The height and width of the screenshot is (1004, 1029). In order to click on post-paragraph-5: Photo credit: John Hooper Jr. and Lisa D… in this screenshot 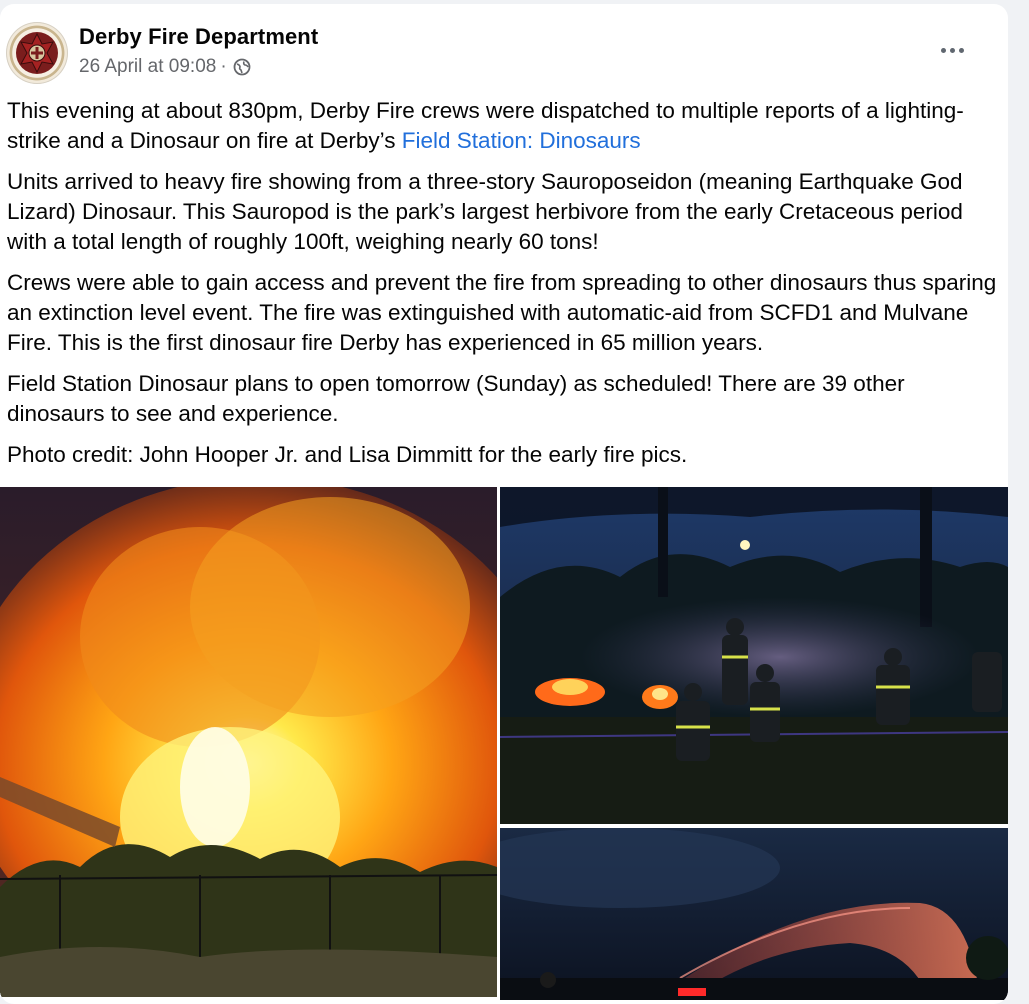, I will do `click(347, 454)`.